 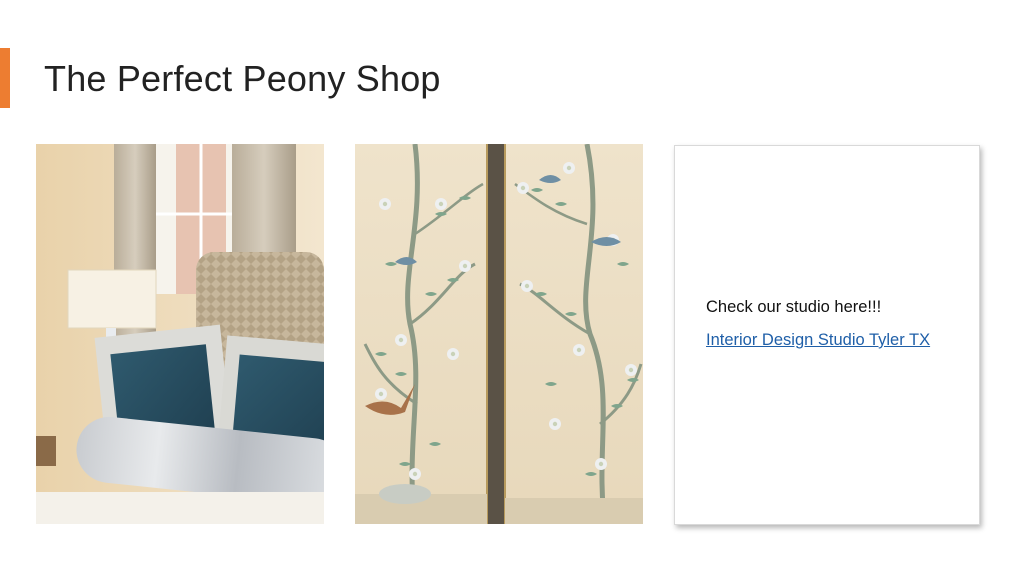 What do you see at coordinates (821, 340) in the screenshot?
I see `studio-link: Interior Design Studio Tyler TX` at bounding box center [821, 340].